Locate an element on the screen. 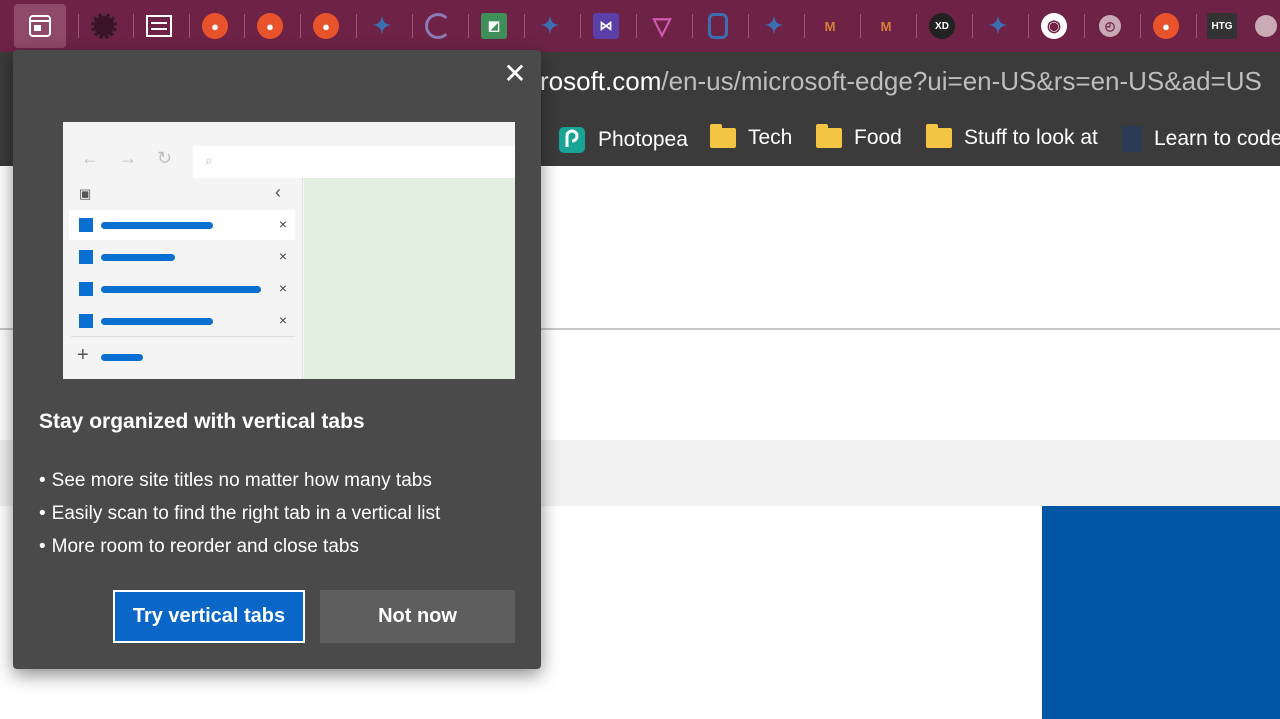 This screenshot has height=719, width=1280. partial-favicon-icon is located at coordinates (1266, 26).